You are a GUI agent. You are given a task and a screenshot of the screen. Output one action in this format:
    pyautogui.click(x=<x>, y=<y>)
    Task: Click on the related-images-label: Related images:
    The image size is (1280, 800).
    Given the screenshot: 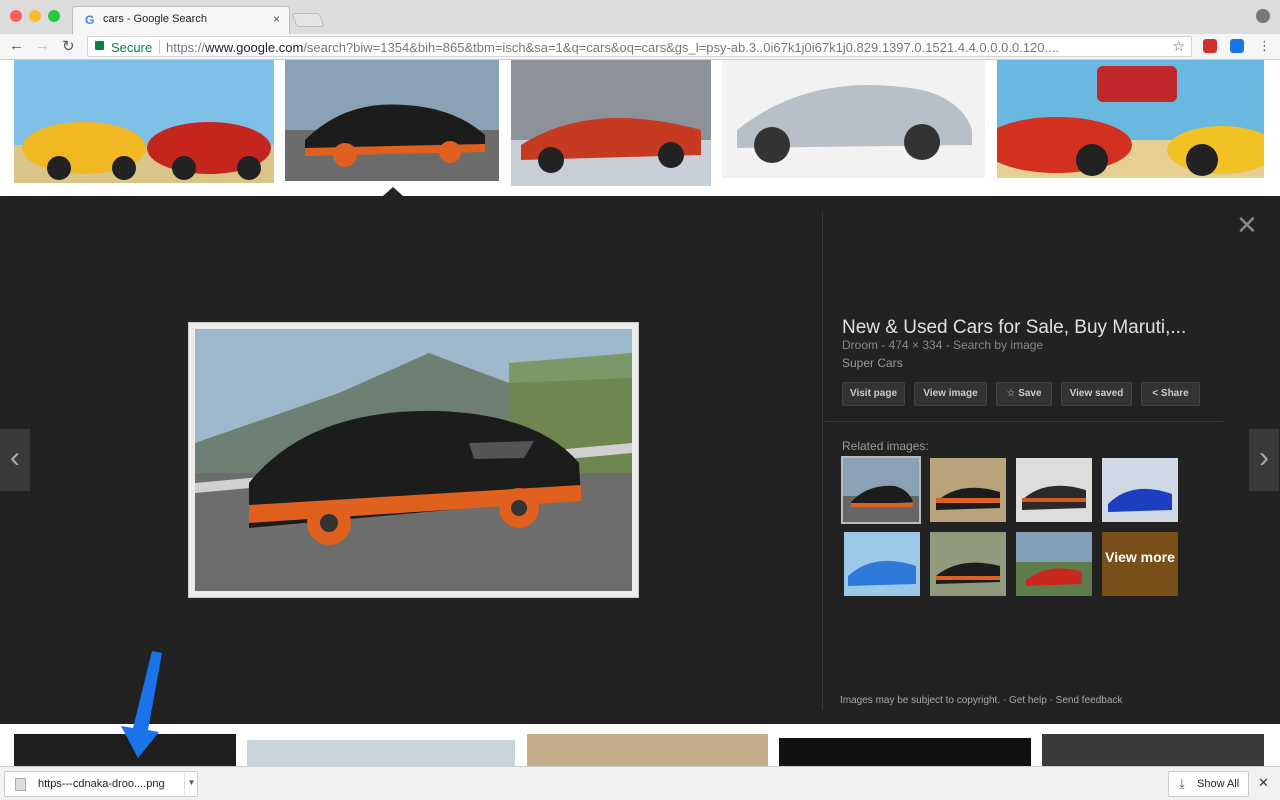 What is the action you would take?
    pyautogui.click(x=885, y=446)
    